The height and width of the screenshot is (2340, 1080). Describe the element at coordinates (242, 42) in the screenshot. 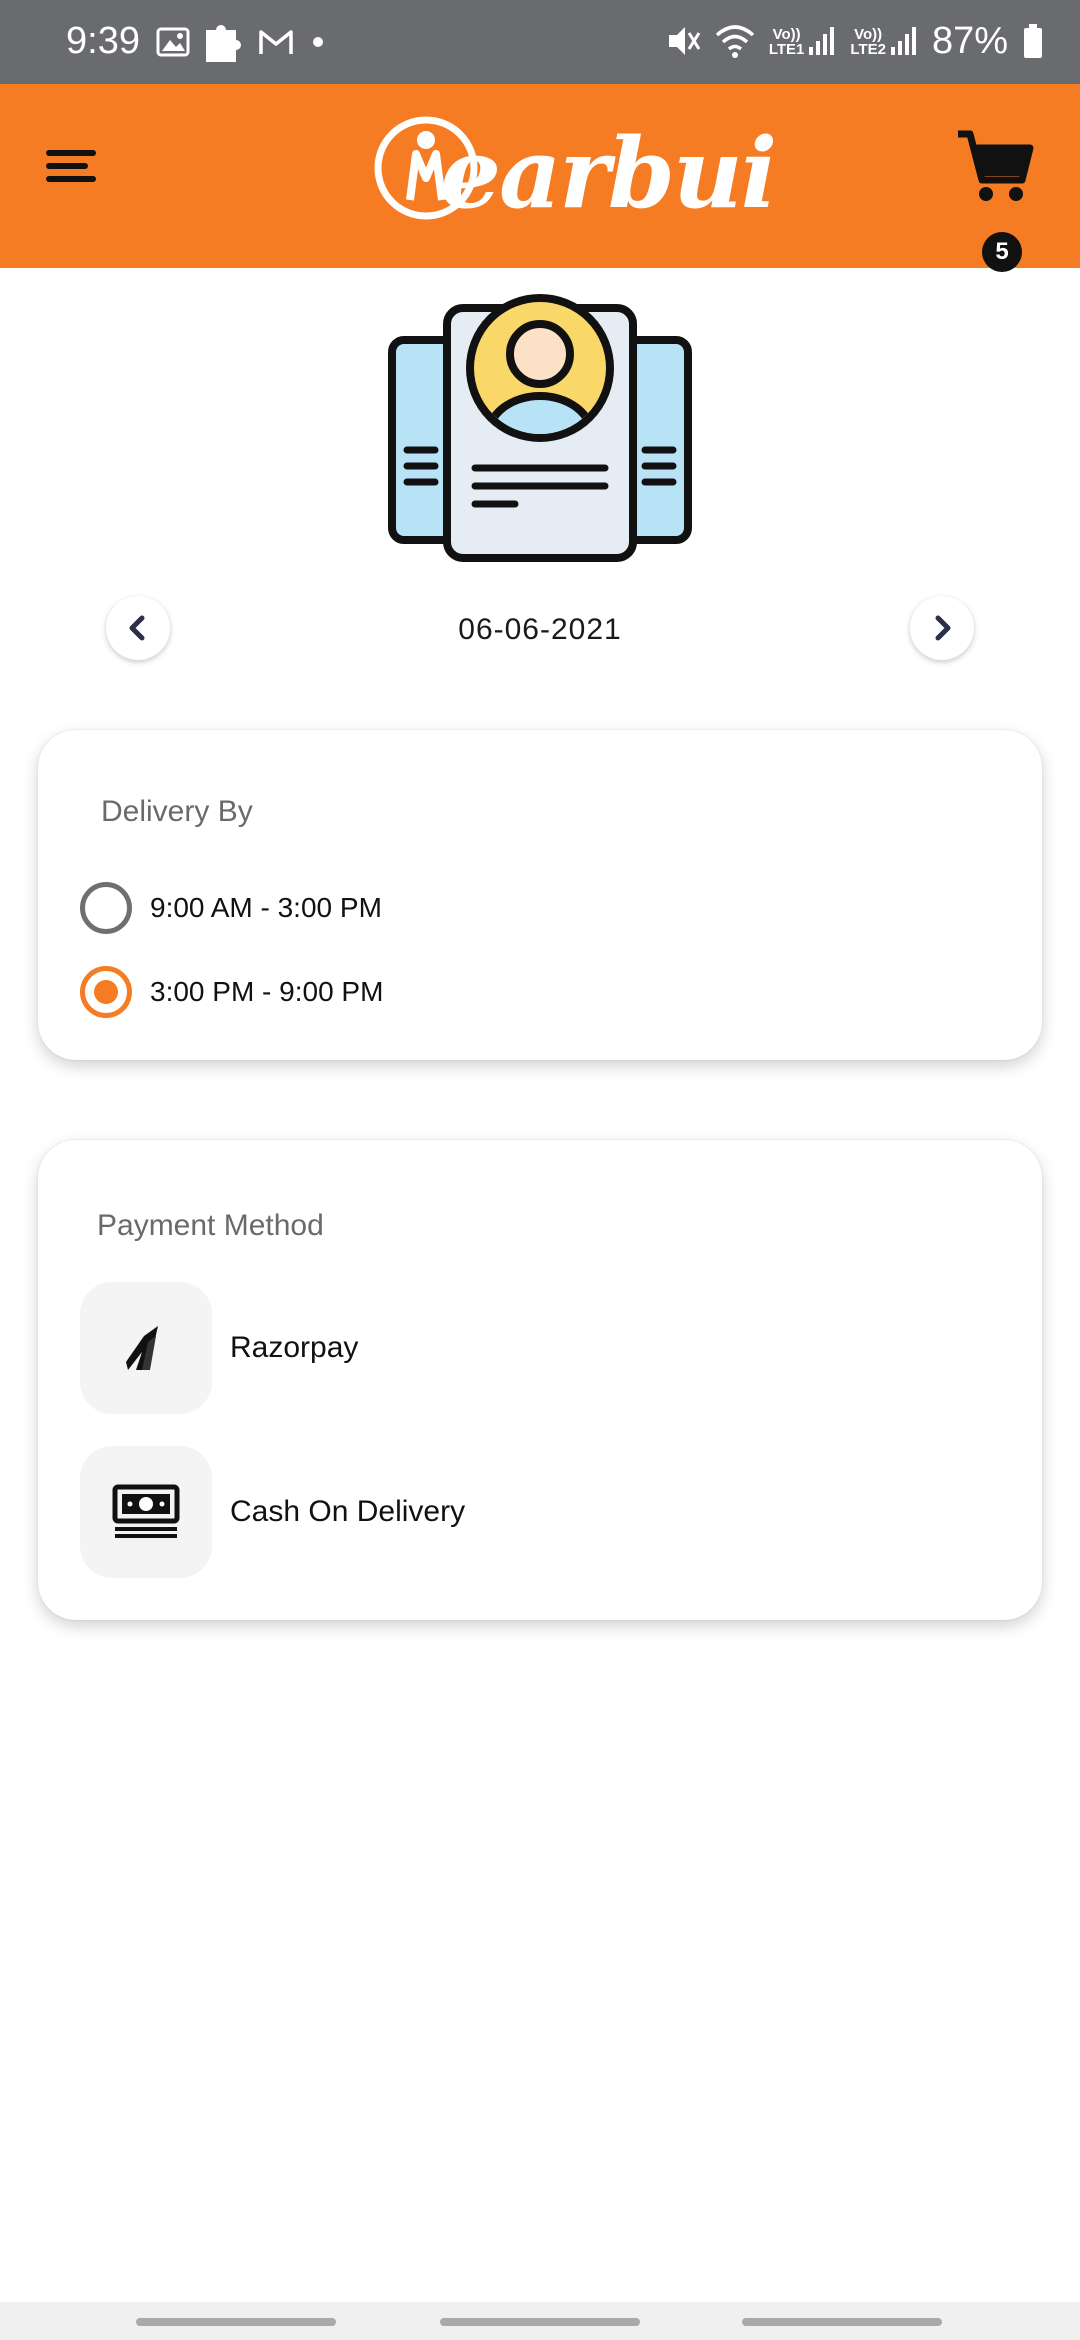

I see `notification-icons` at that location.